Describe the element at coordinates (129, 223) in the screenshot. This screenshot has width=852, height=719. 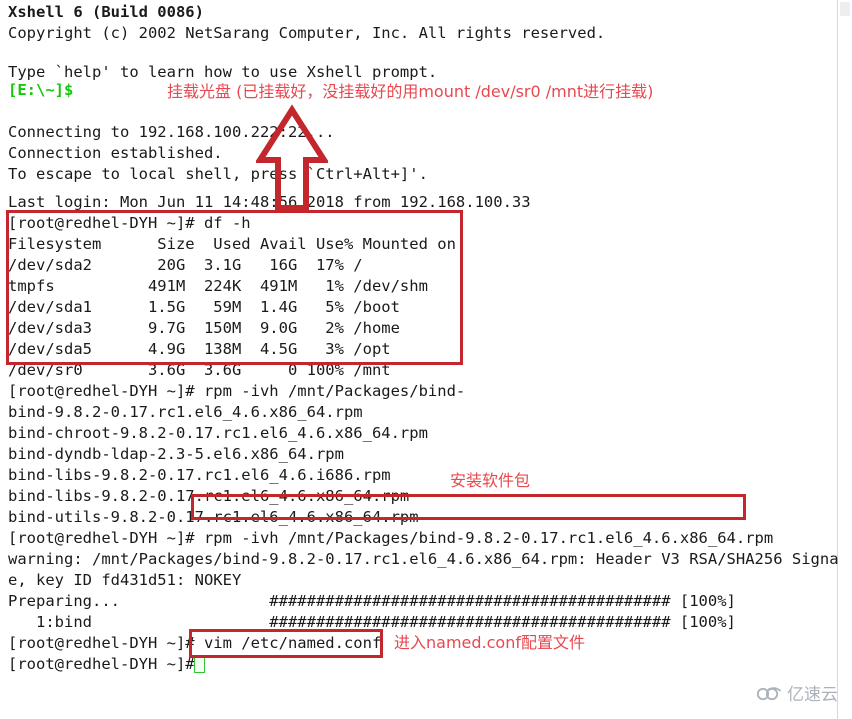
I see `df-command-line: [root@redhel-DYH ~]# df -h` at that location.